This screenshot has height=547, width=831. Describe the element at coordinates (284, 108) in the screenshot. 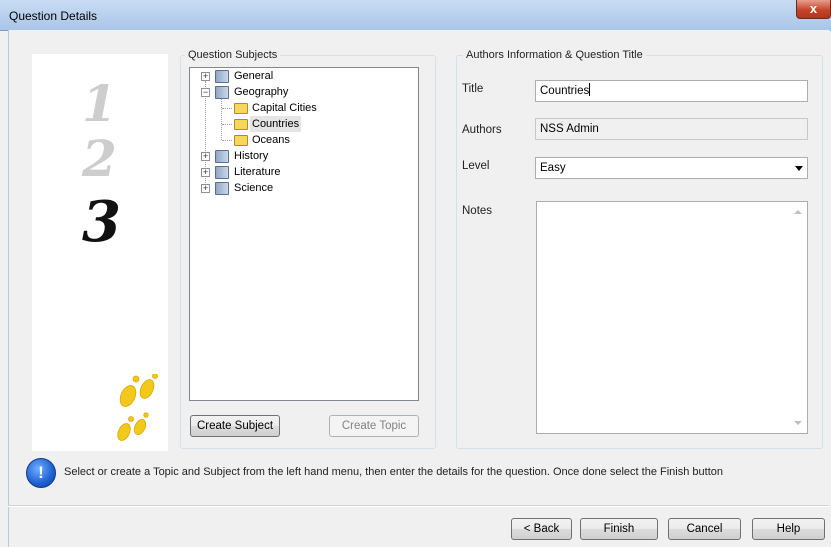

I see `tree-node-label: Capital Cities` at that location.